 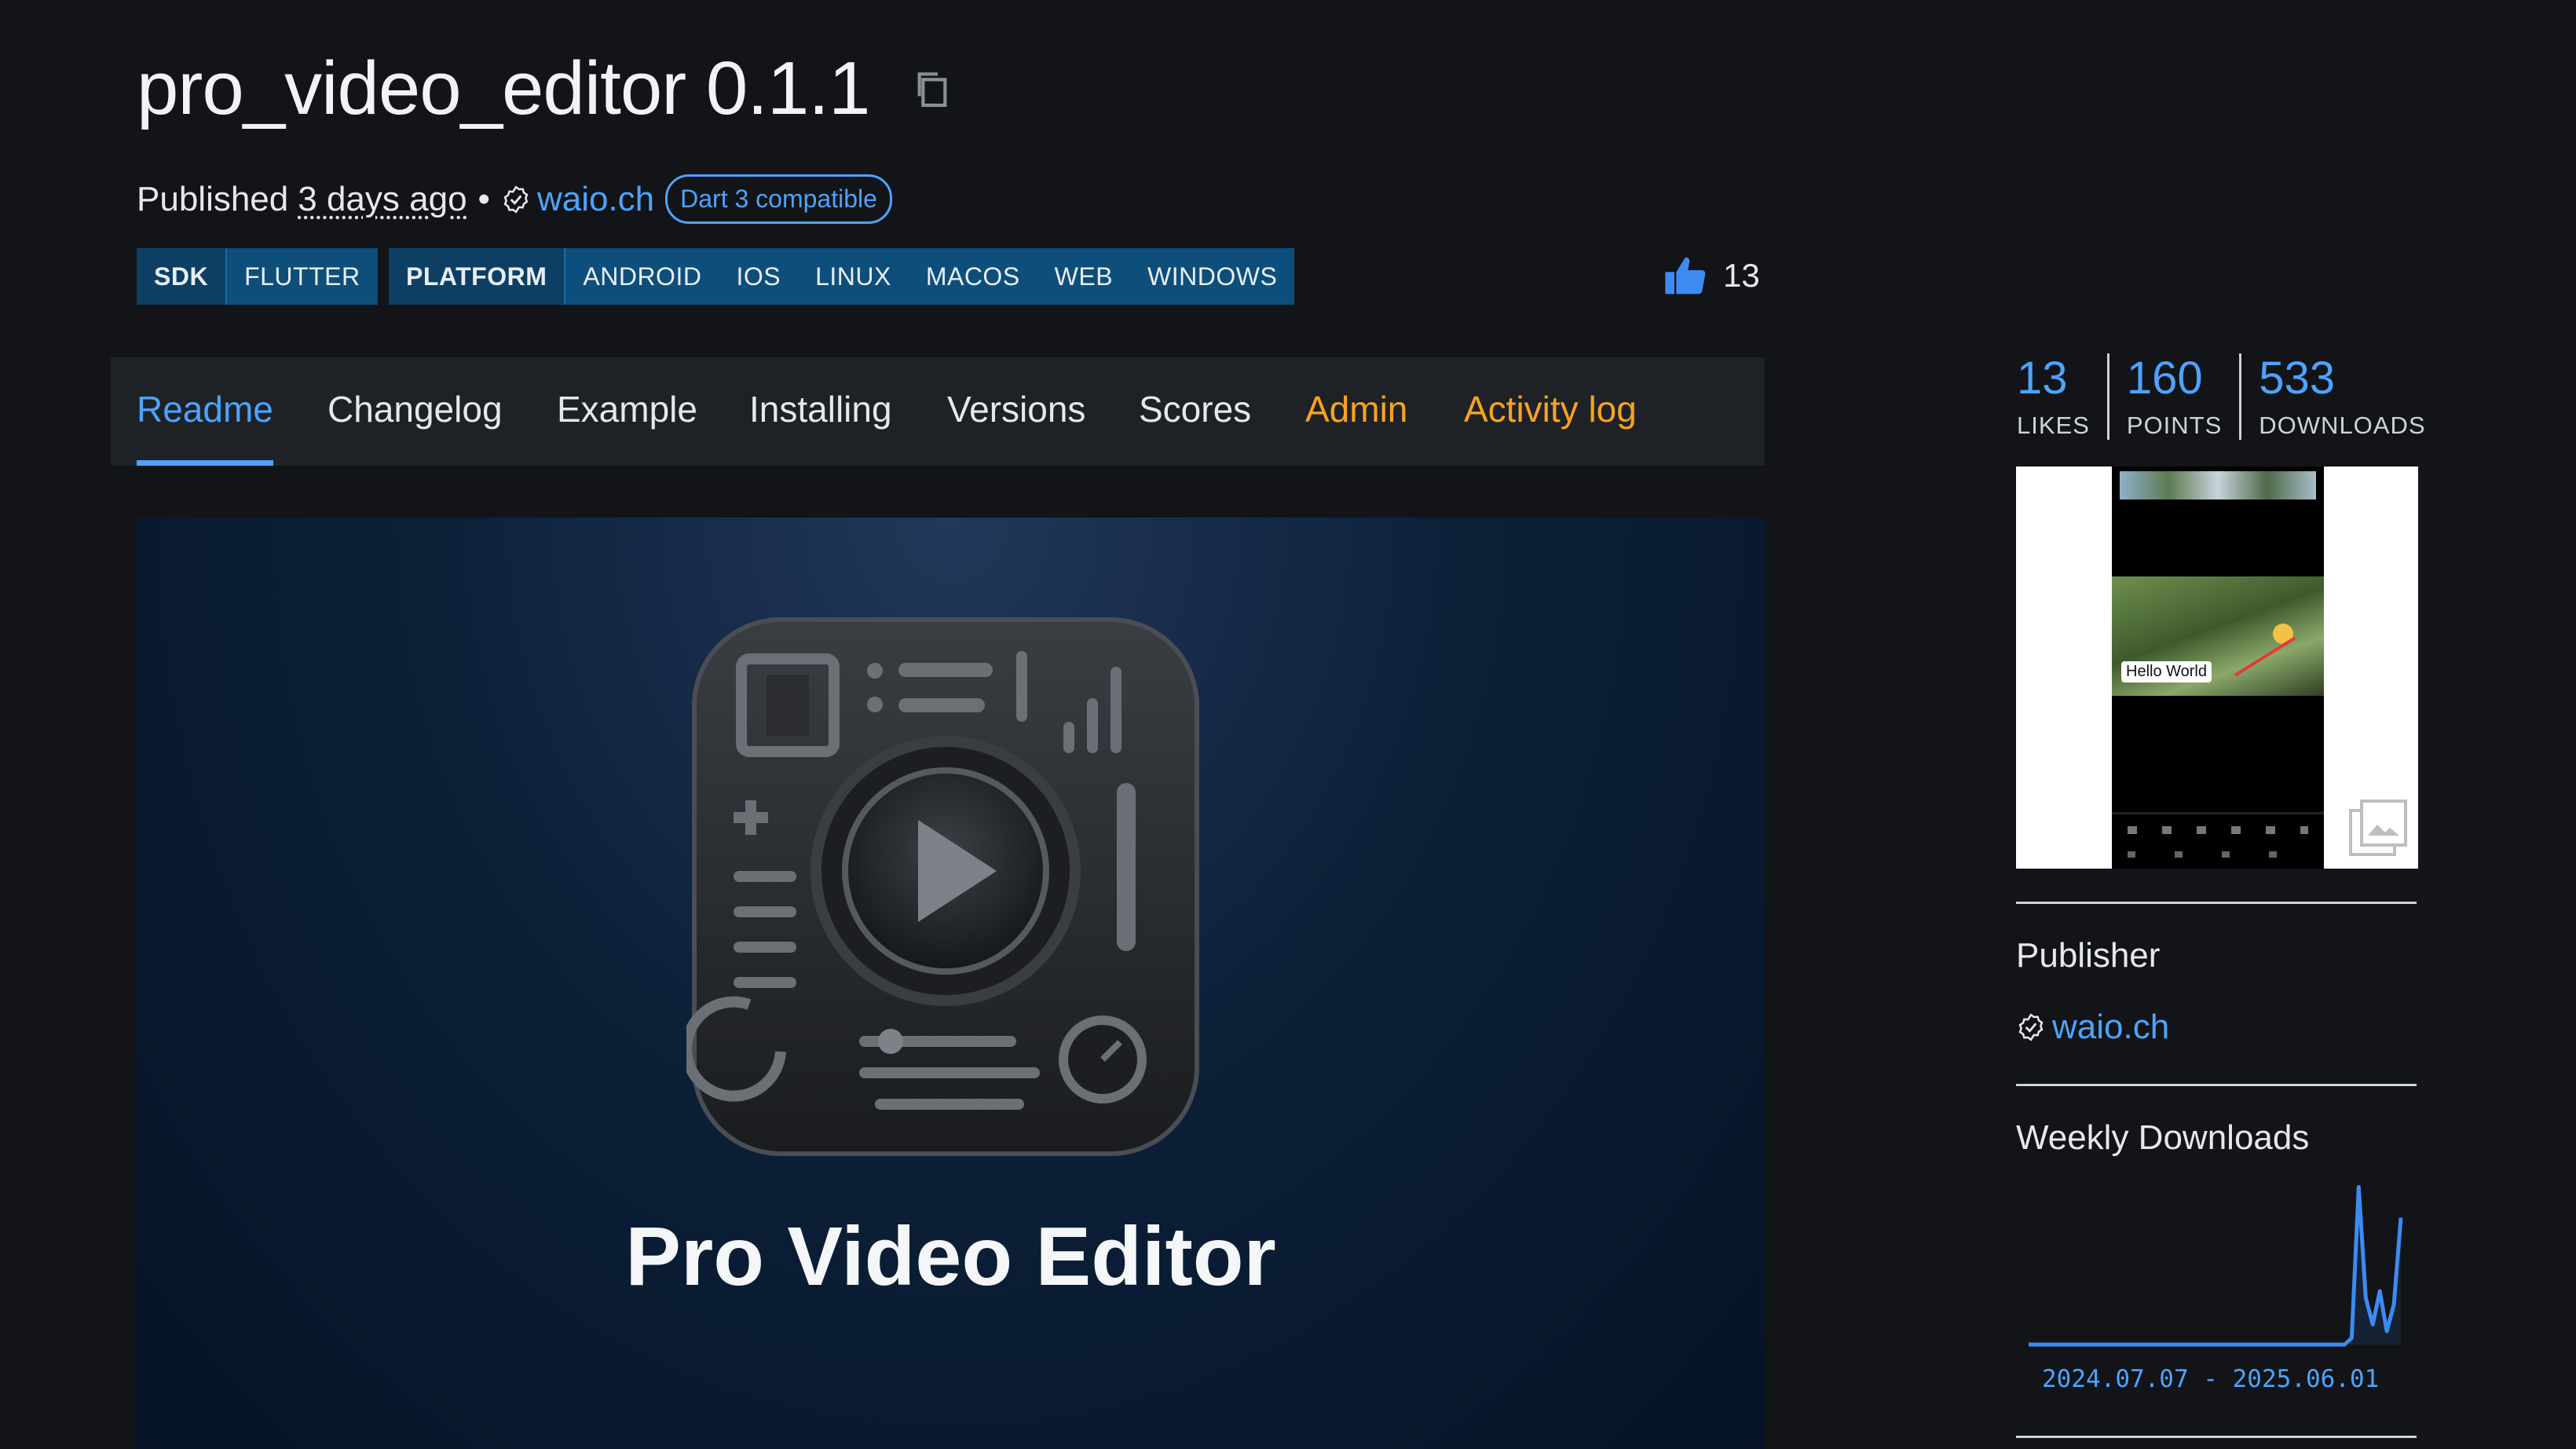 I want to click on copy-icon, so click(x=932, y=89).